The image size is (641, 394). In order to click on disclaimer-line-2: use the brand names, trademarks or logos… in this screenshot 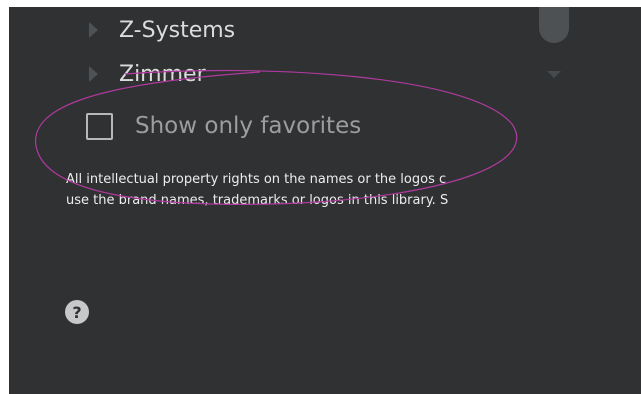, I will do `click(257, 200)`.